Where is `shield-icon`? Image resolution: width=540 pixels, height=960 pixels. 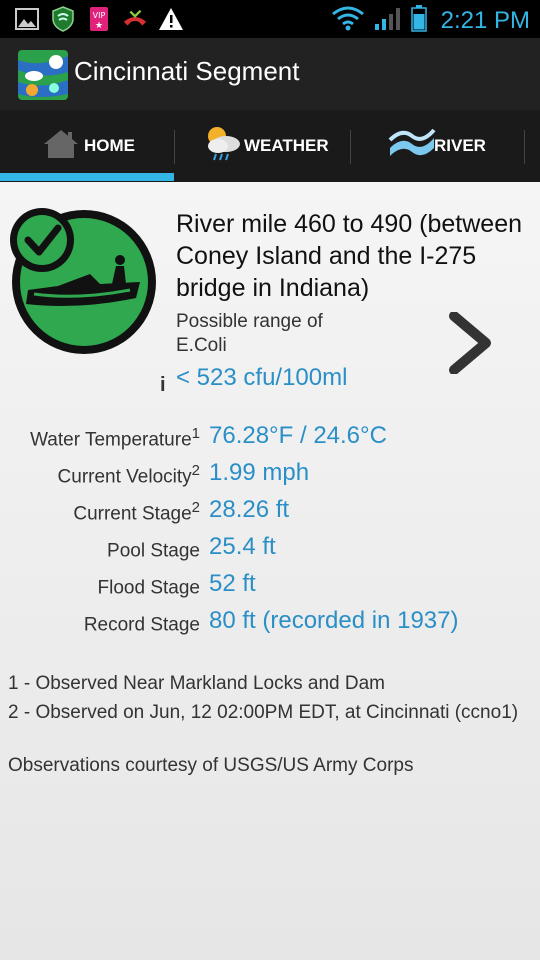
shield-icon is located at coordinates (63, 19).